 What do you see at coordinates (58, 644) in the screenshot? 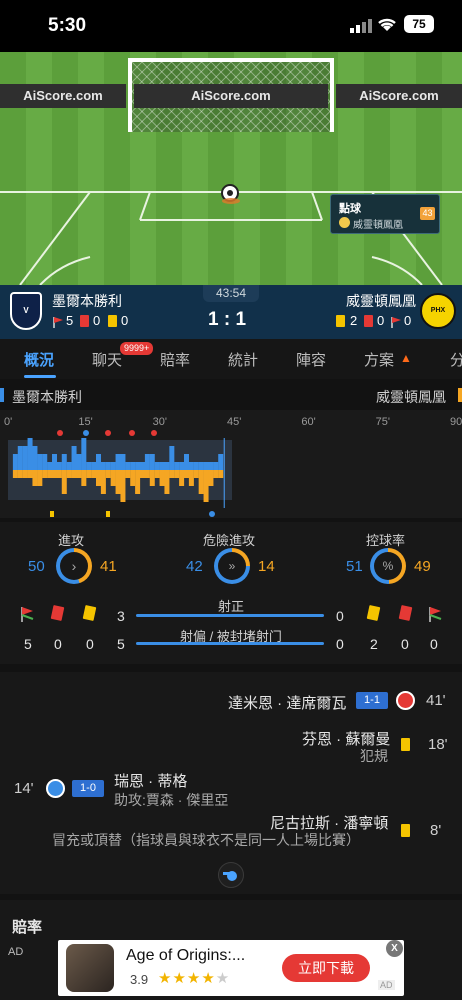
I see `home-red-stat: 0` at bounding box center [58, 644].